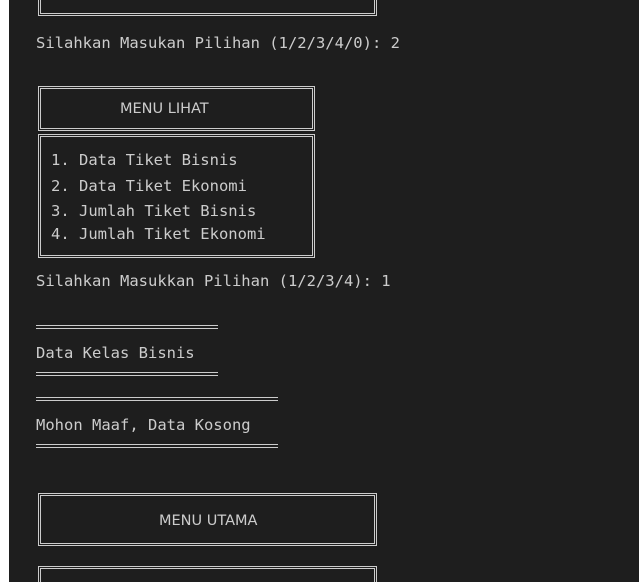 This screenshot has width=639, height=582. What do you see at coordinates (157, 399) in the screenshot?
I see `message-rule-top` at bounding box center [157, 399].